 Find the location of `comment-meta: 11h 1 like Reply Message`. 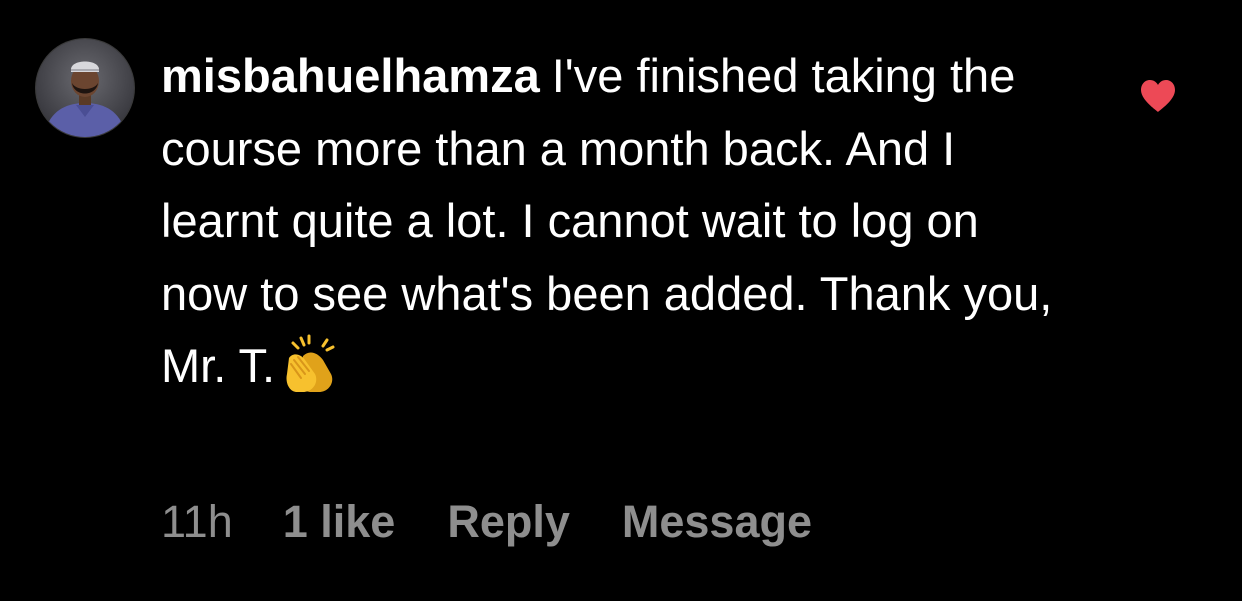

comment-meta: 11h 1 like Reply Message is located at coordinates (486, 522).